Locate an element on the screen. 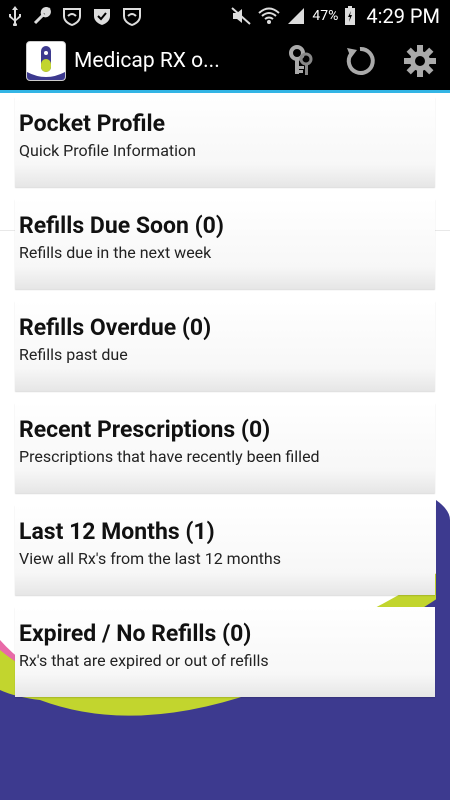  menu-item-subtitle: Refills due in the next week is located at coordinates (115, 252).